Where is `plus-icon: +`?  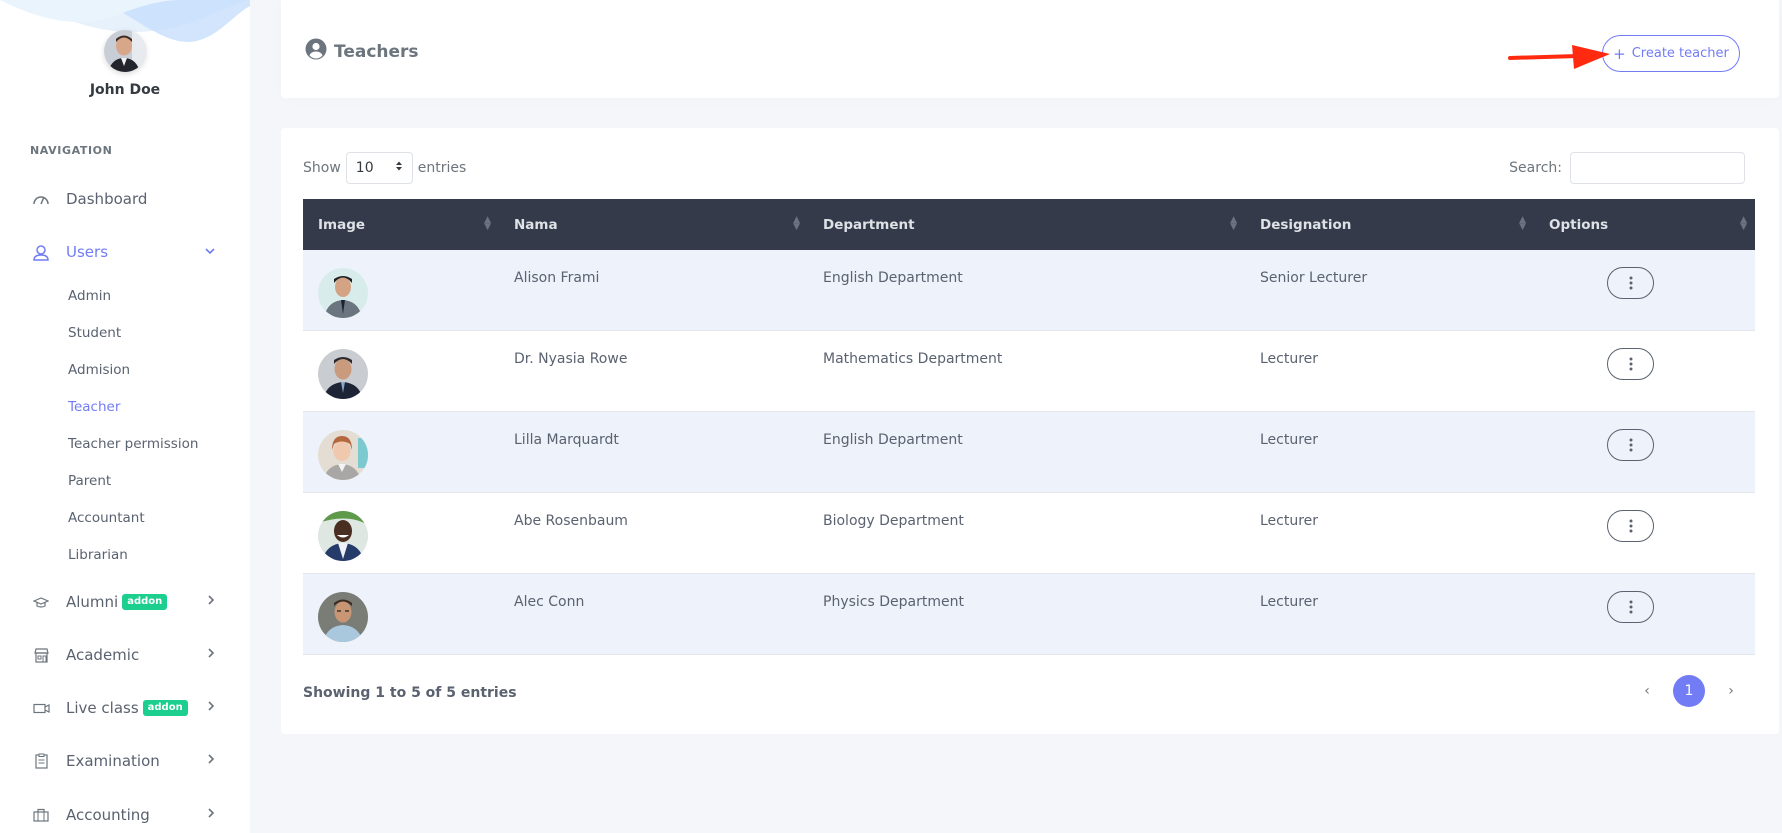 plus-icon: + is located at coordinates (1619, 53).